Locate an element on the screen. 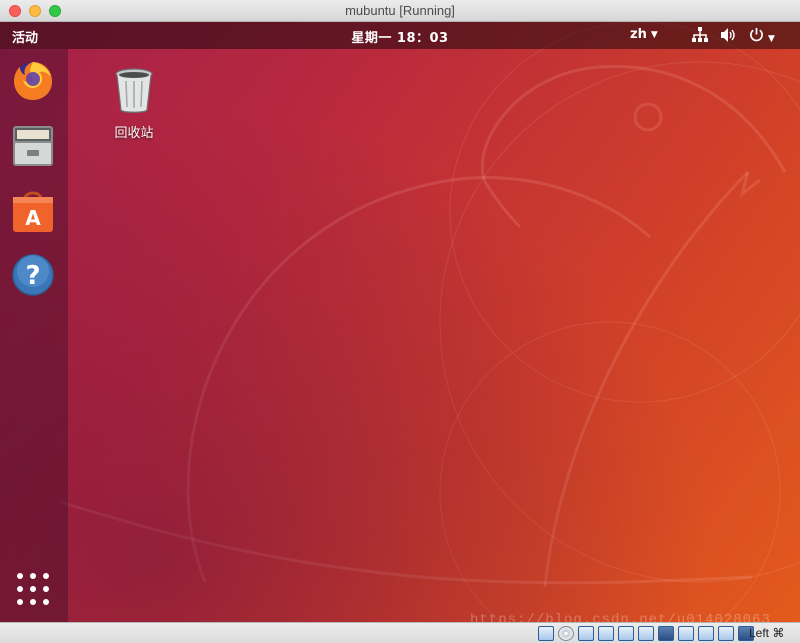 This screenshot has width=800, height=643. optical-drive-icon is located at coordinates (566, 633).